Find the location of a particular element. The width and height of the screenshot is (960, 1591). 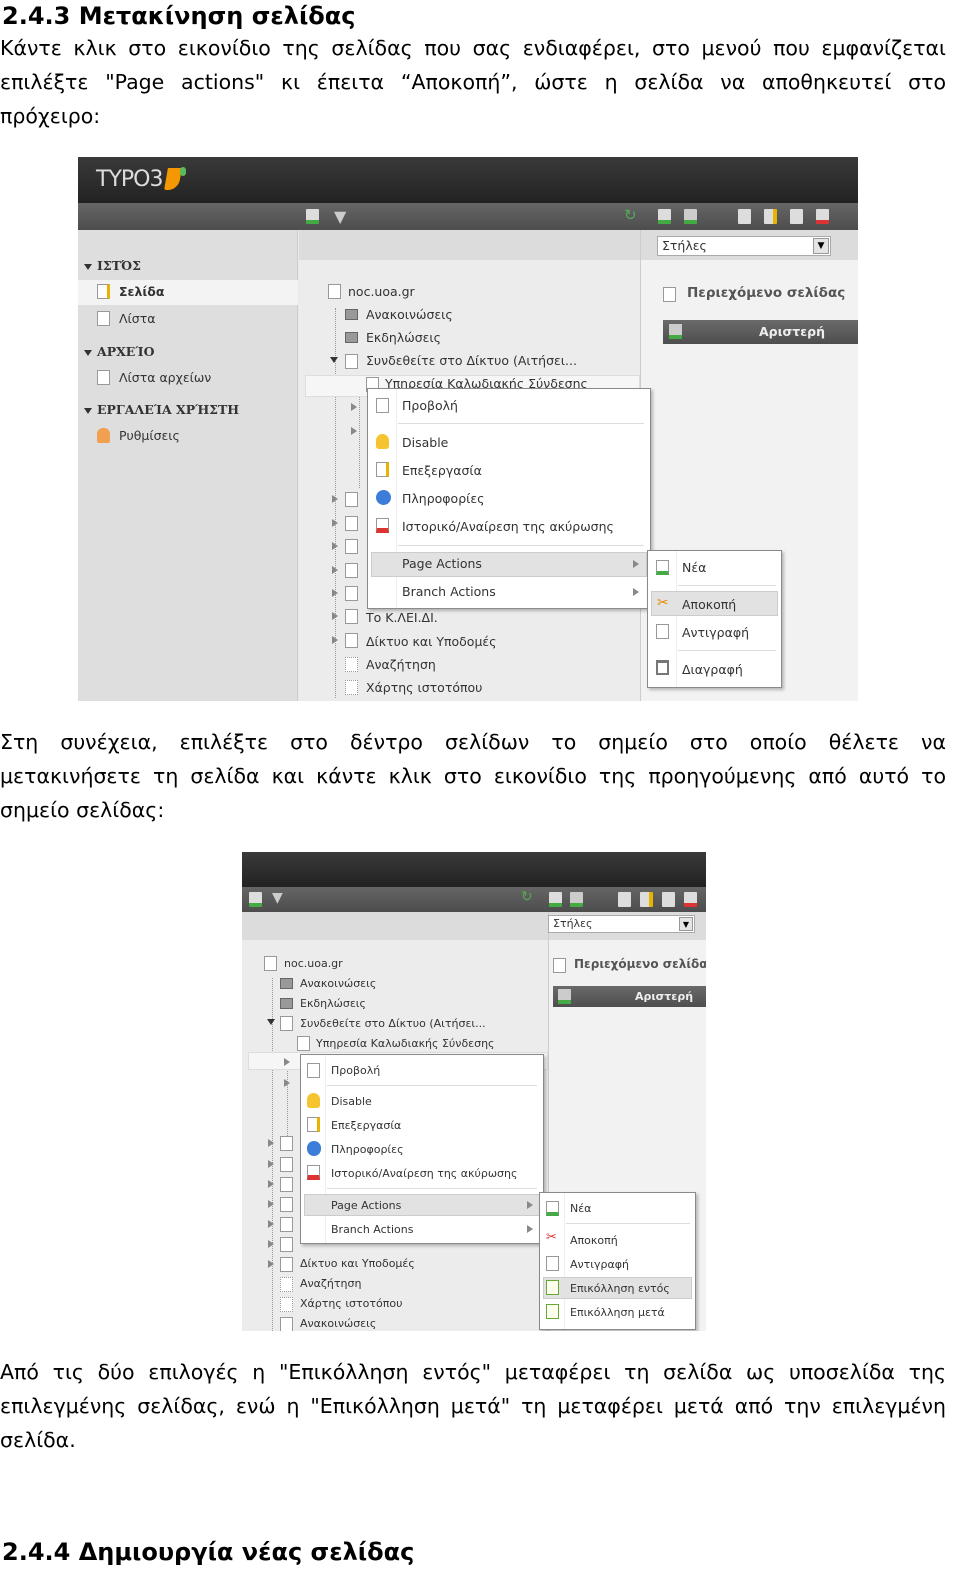

paragraph-line: σημείο σελίδας: is located at coordinates (82, 810).